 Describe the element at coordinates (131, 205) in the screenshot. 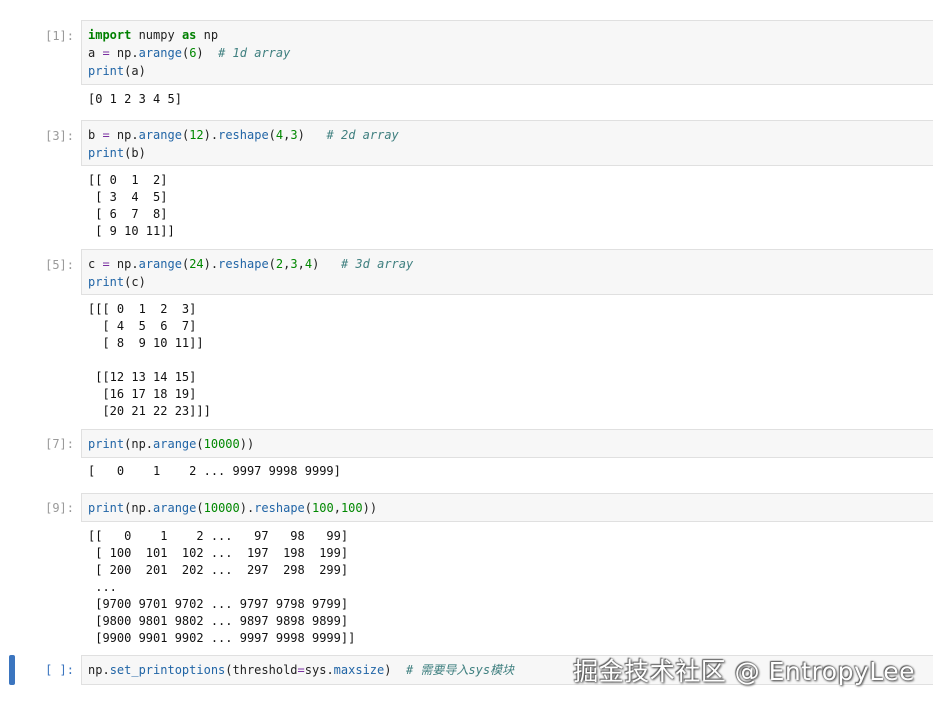

I see `cell-output: [[ 0 1 2] [ 3 4 5] [ 6 7 8] [ 9 10 11]]` at that location.